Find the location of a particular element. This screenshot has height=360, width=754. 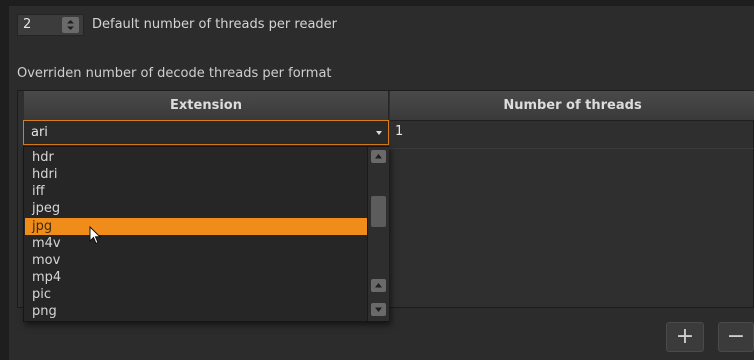

dropdown-option: jpeg is located at coordinates (196, 208).